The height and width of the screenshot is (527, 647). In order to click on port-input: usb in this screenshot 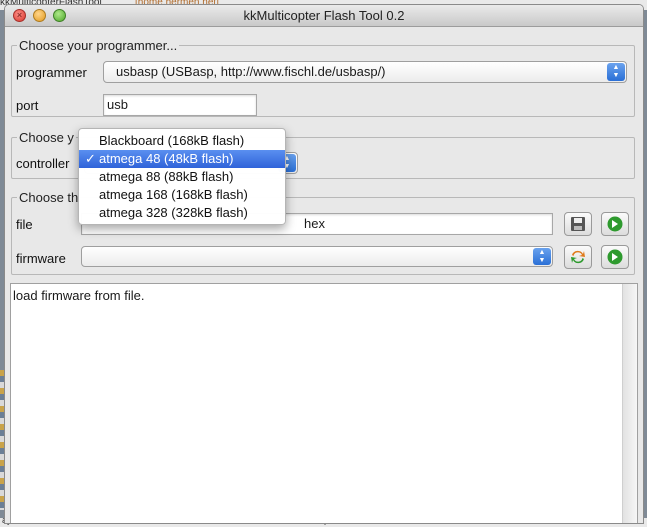, I will do `click(180, 105)`.